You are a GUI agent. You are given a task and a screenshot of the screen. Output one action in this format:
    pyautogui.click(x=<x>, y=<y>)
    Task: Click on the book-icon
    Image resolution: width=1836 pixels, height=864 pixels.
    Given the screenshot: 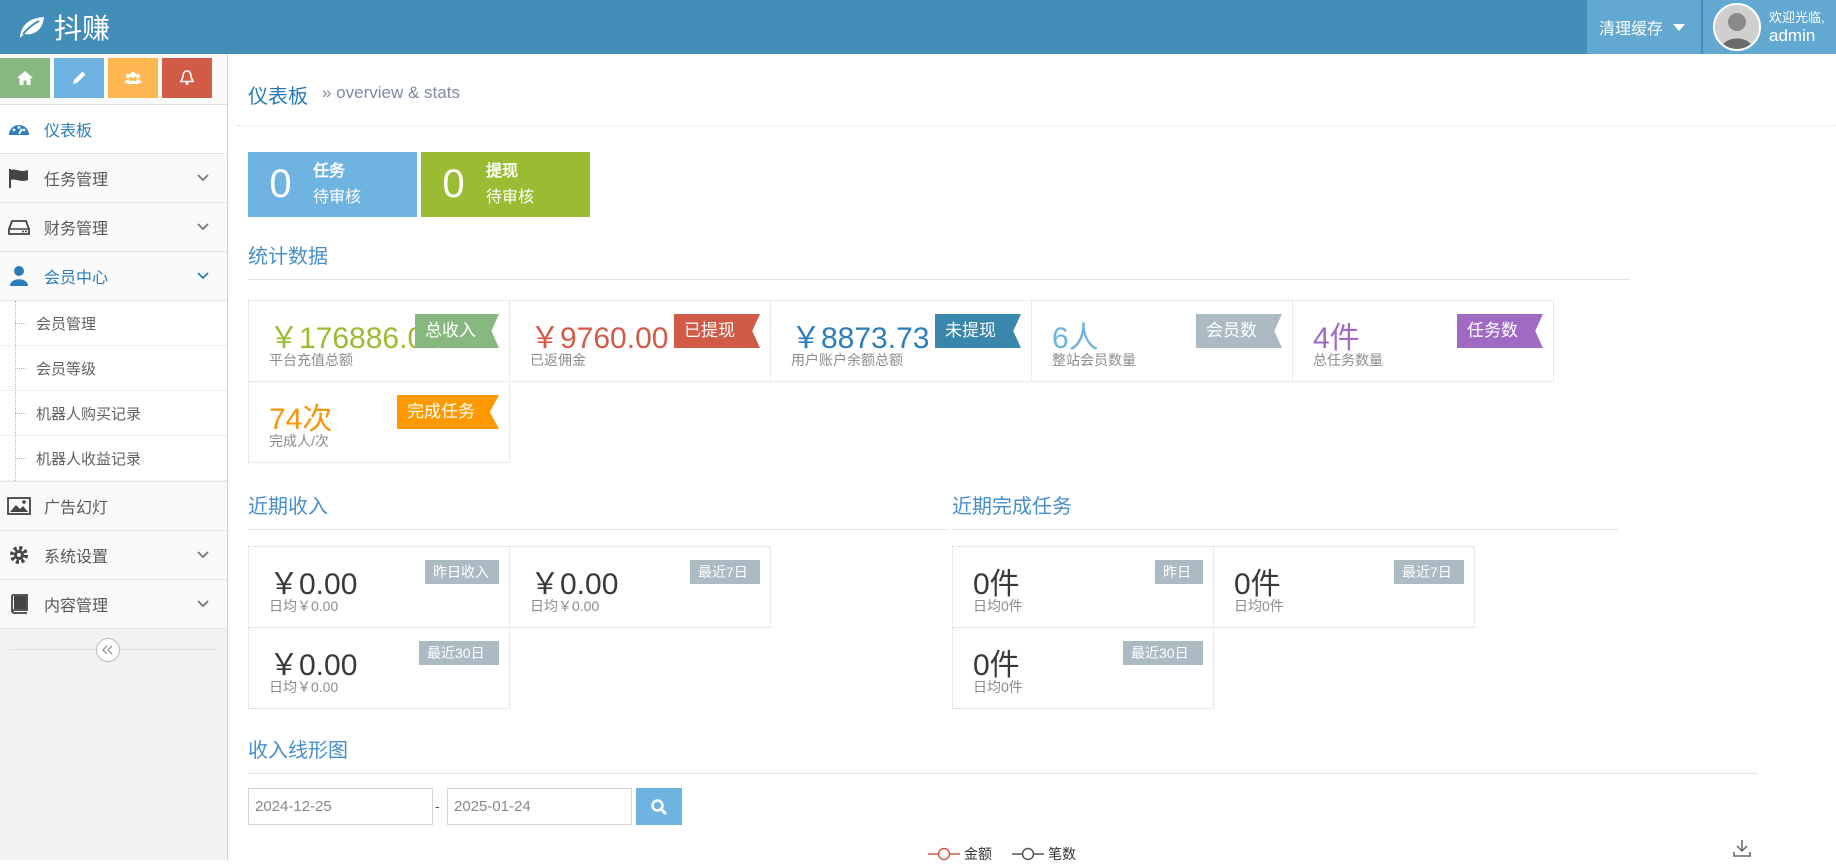 What is the action you would take?
    pyautogui.click(x=19, y=604)
    